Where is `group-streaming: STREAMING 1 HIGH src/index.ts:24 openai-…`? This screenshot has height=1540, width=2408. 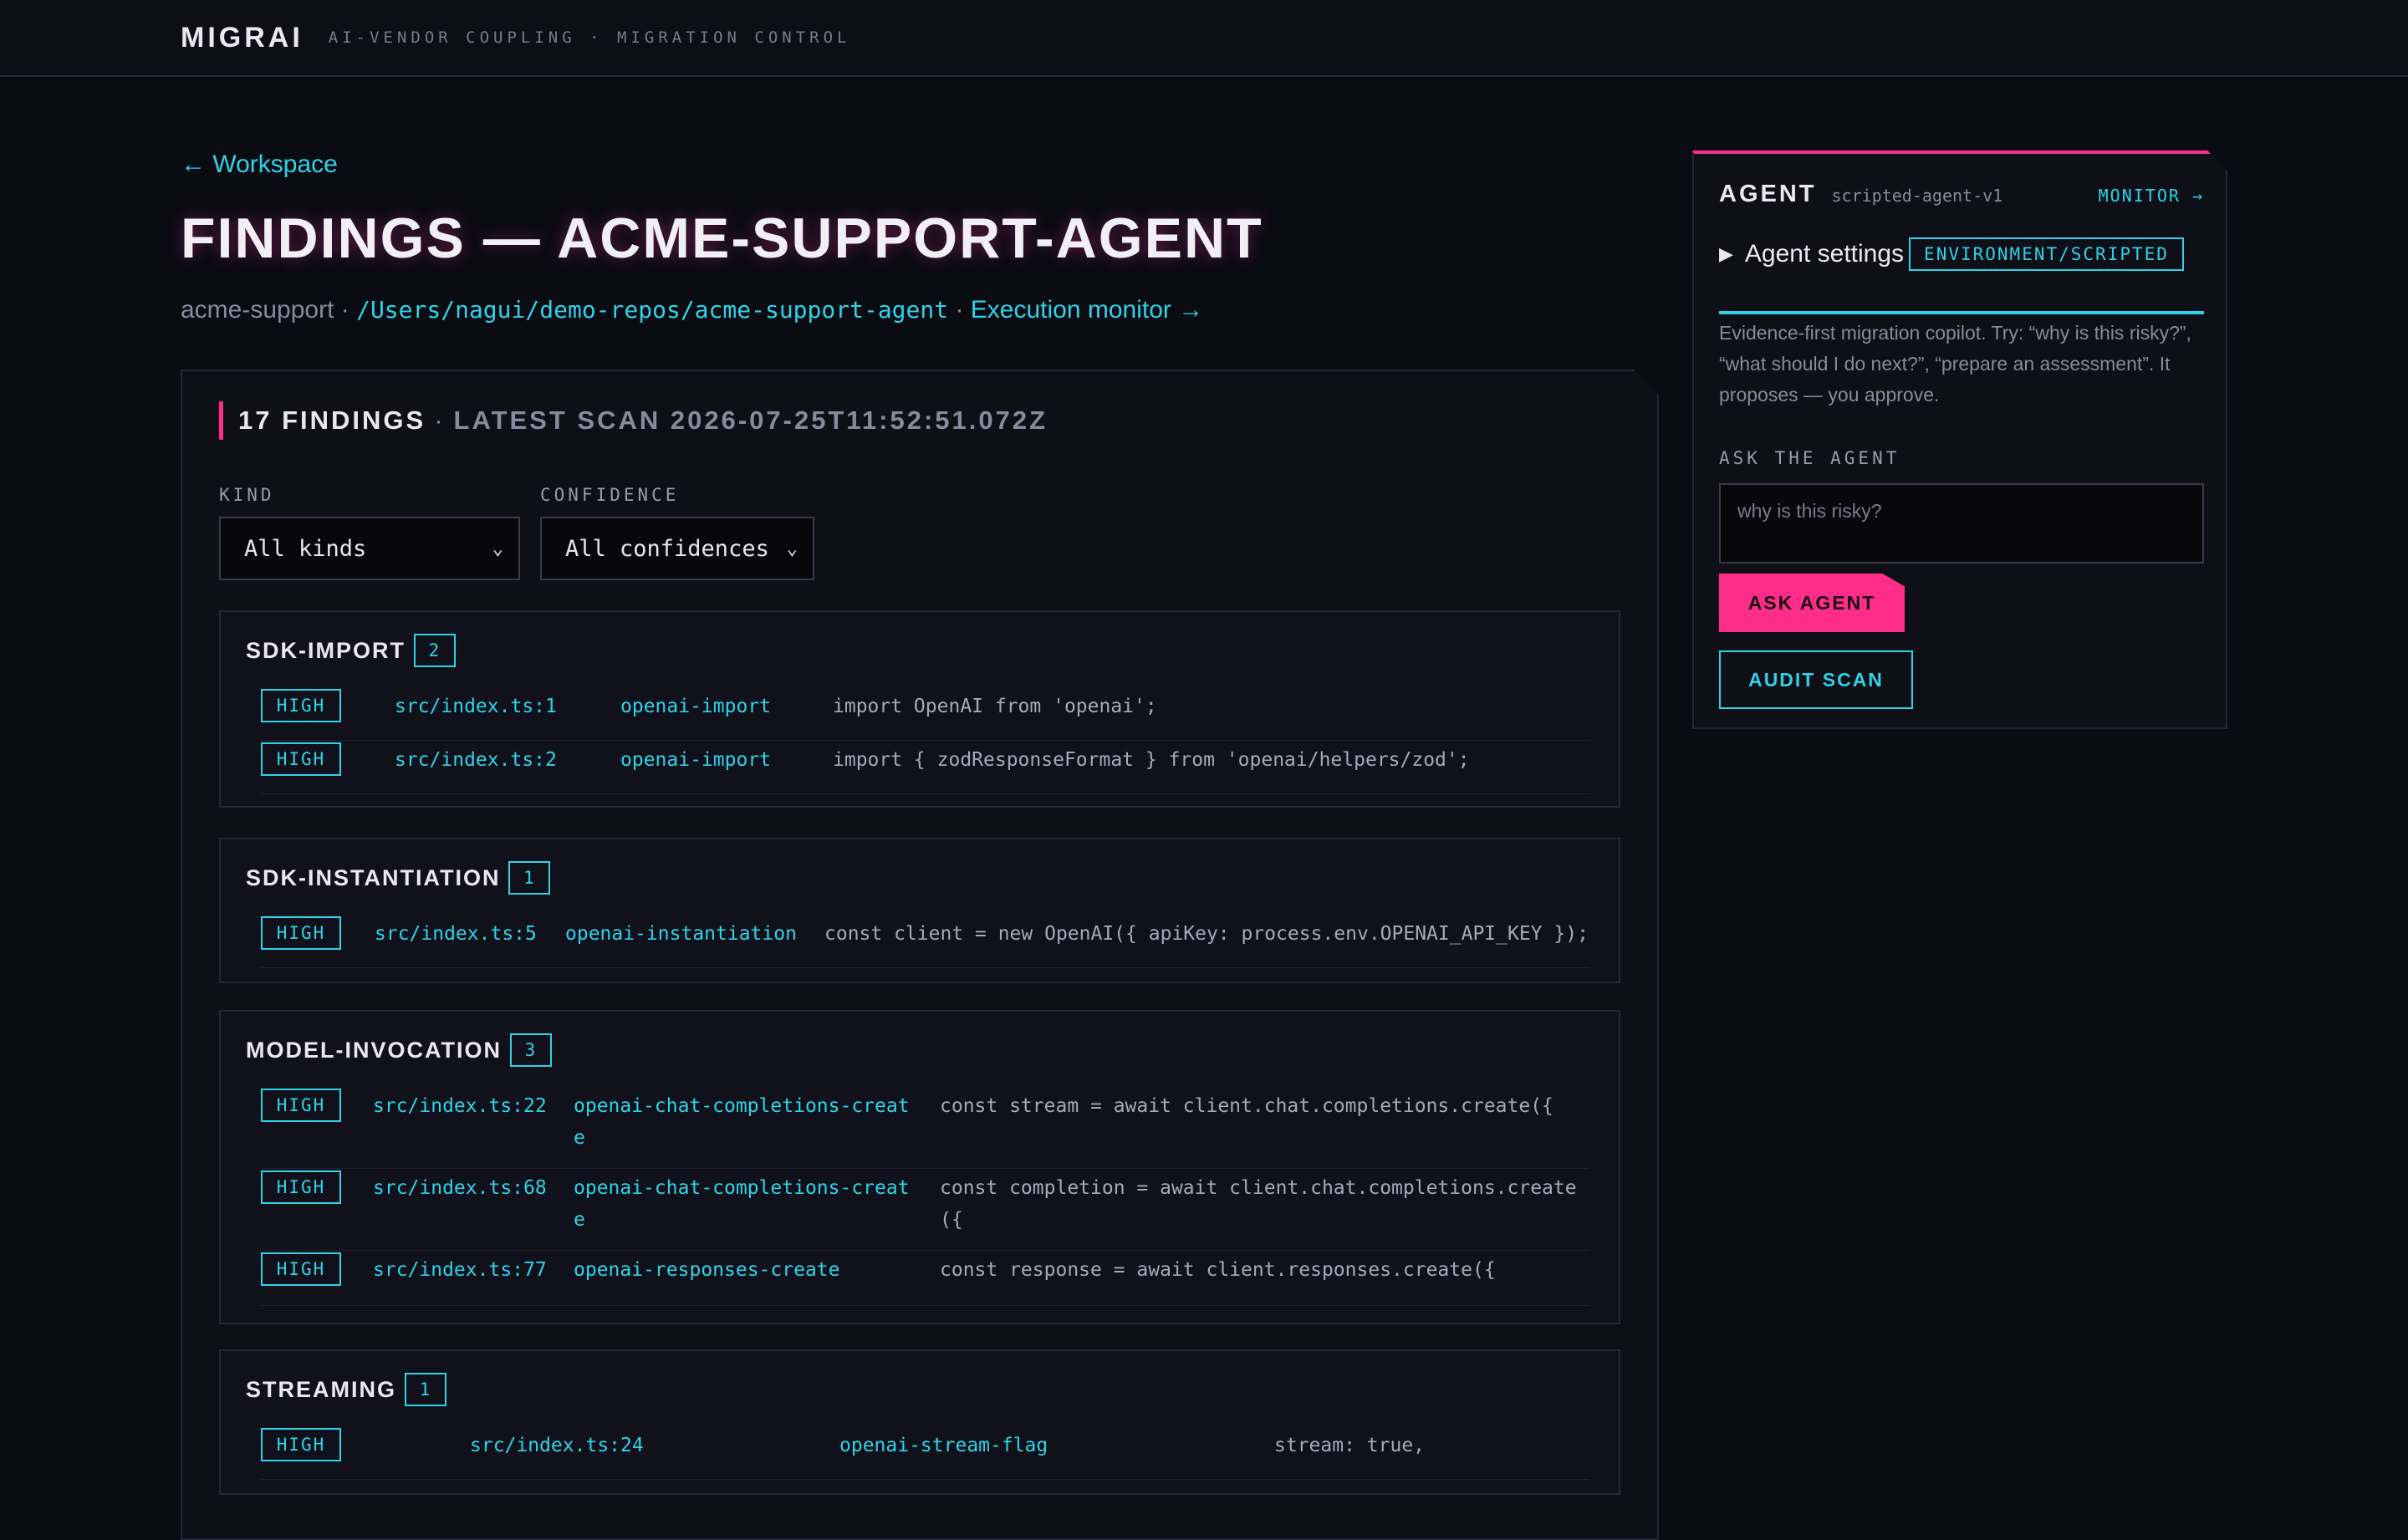
group-streaming: STREAMING 1 HIGH src/index.ts:24 openai-… is located at coordinates (920, 1422).